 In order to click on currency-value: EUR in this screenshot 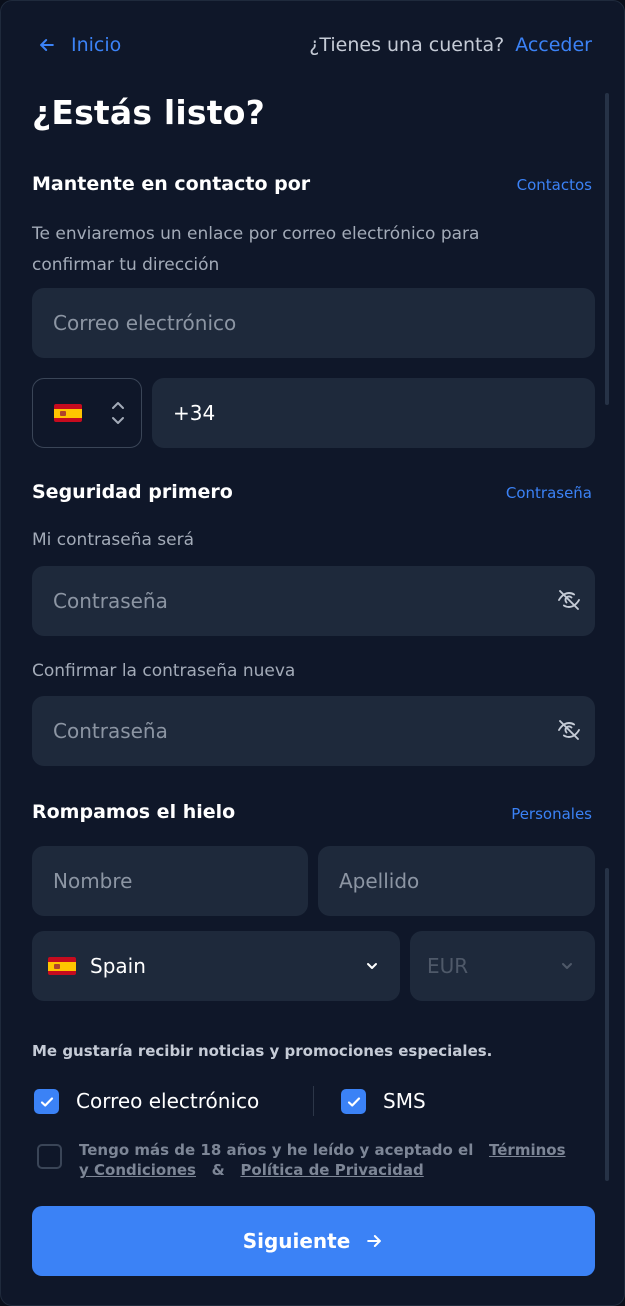, I will do `click(448, 966)`.